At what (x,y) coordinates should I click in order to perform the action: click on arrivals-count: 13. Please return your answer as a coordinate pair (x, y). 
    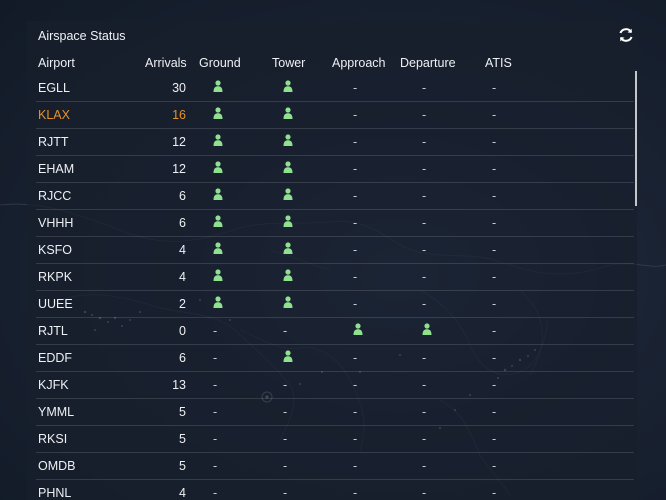
    Looking at the image, I should click on (179, 385).